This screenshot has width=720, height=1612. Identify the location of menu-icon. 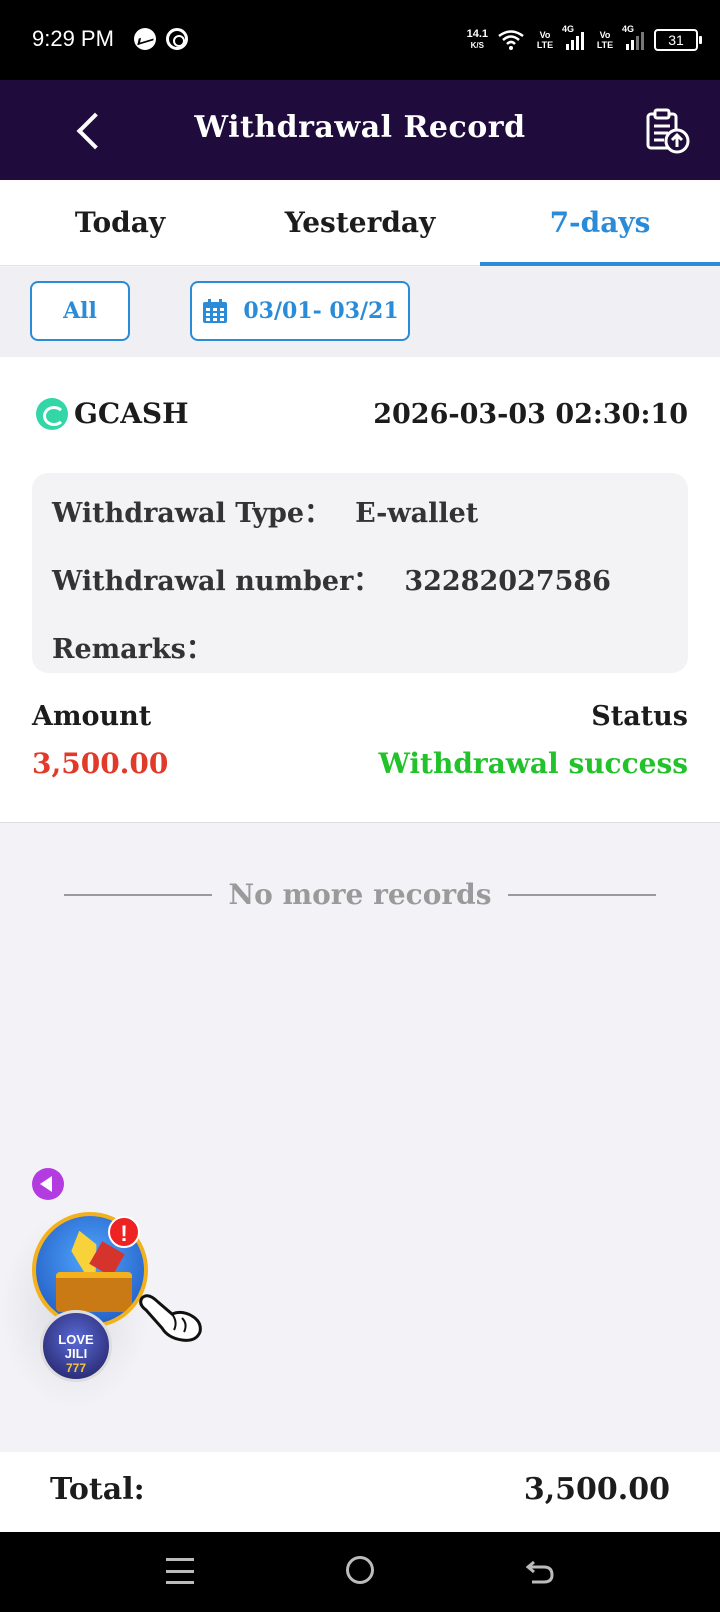
(180, 1571).